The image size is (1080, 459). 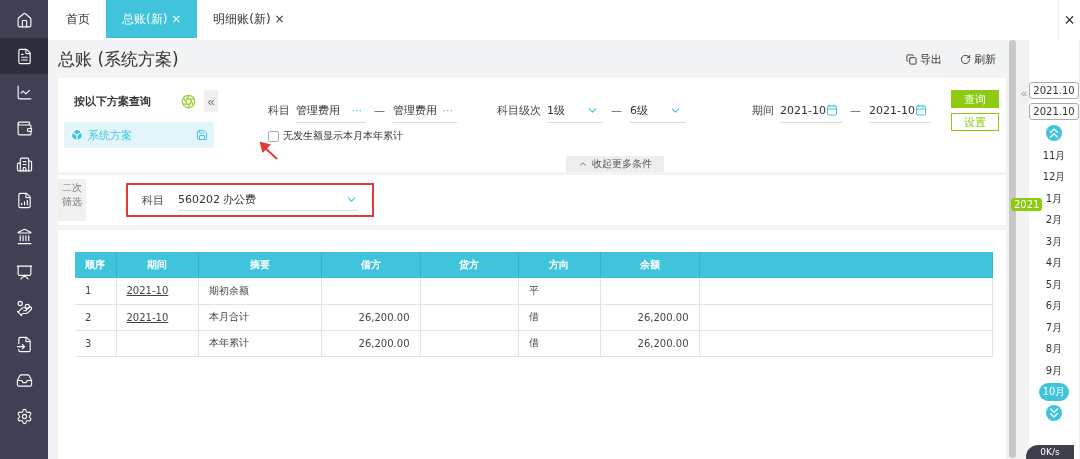 I want to click on chart-document-icon, so click(x=24, y=200).